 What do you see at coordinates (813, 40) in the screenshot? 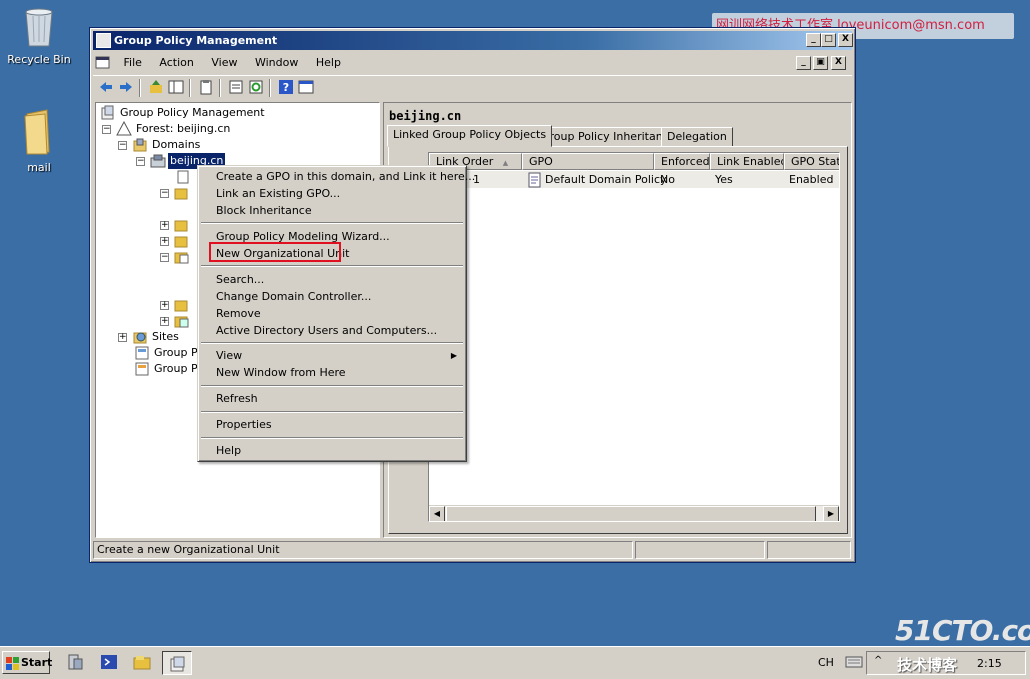
I see `minimize-button: _` at bounding box center [813, 40].